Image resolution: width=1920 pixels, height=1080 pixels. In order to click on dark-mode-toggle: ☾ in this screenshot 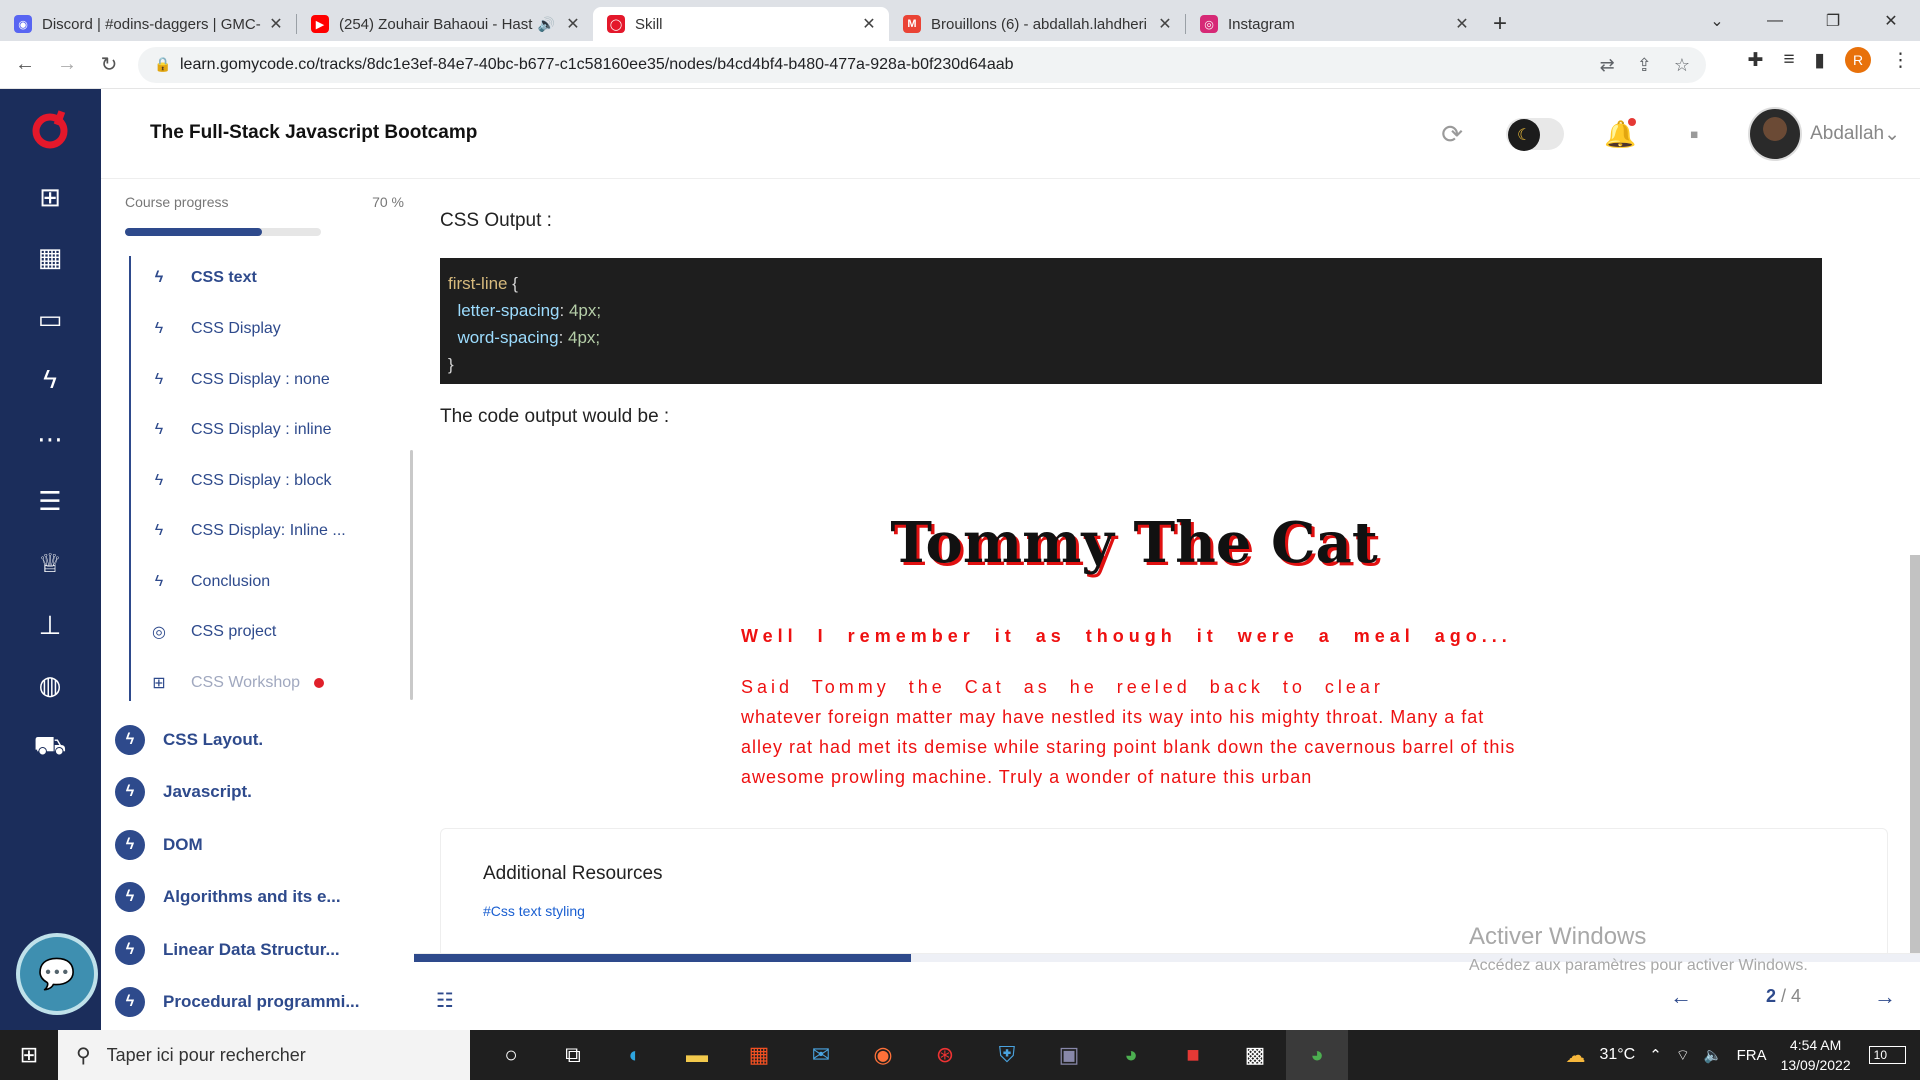, I will do `click(1535, 134)`.